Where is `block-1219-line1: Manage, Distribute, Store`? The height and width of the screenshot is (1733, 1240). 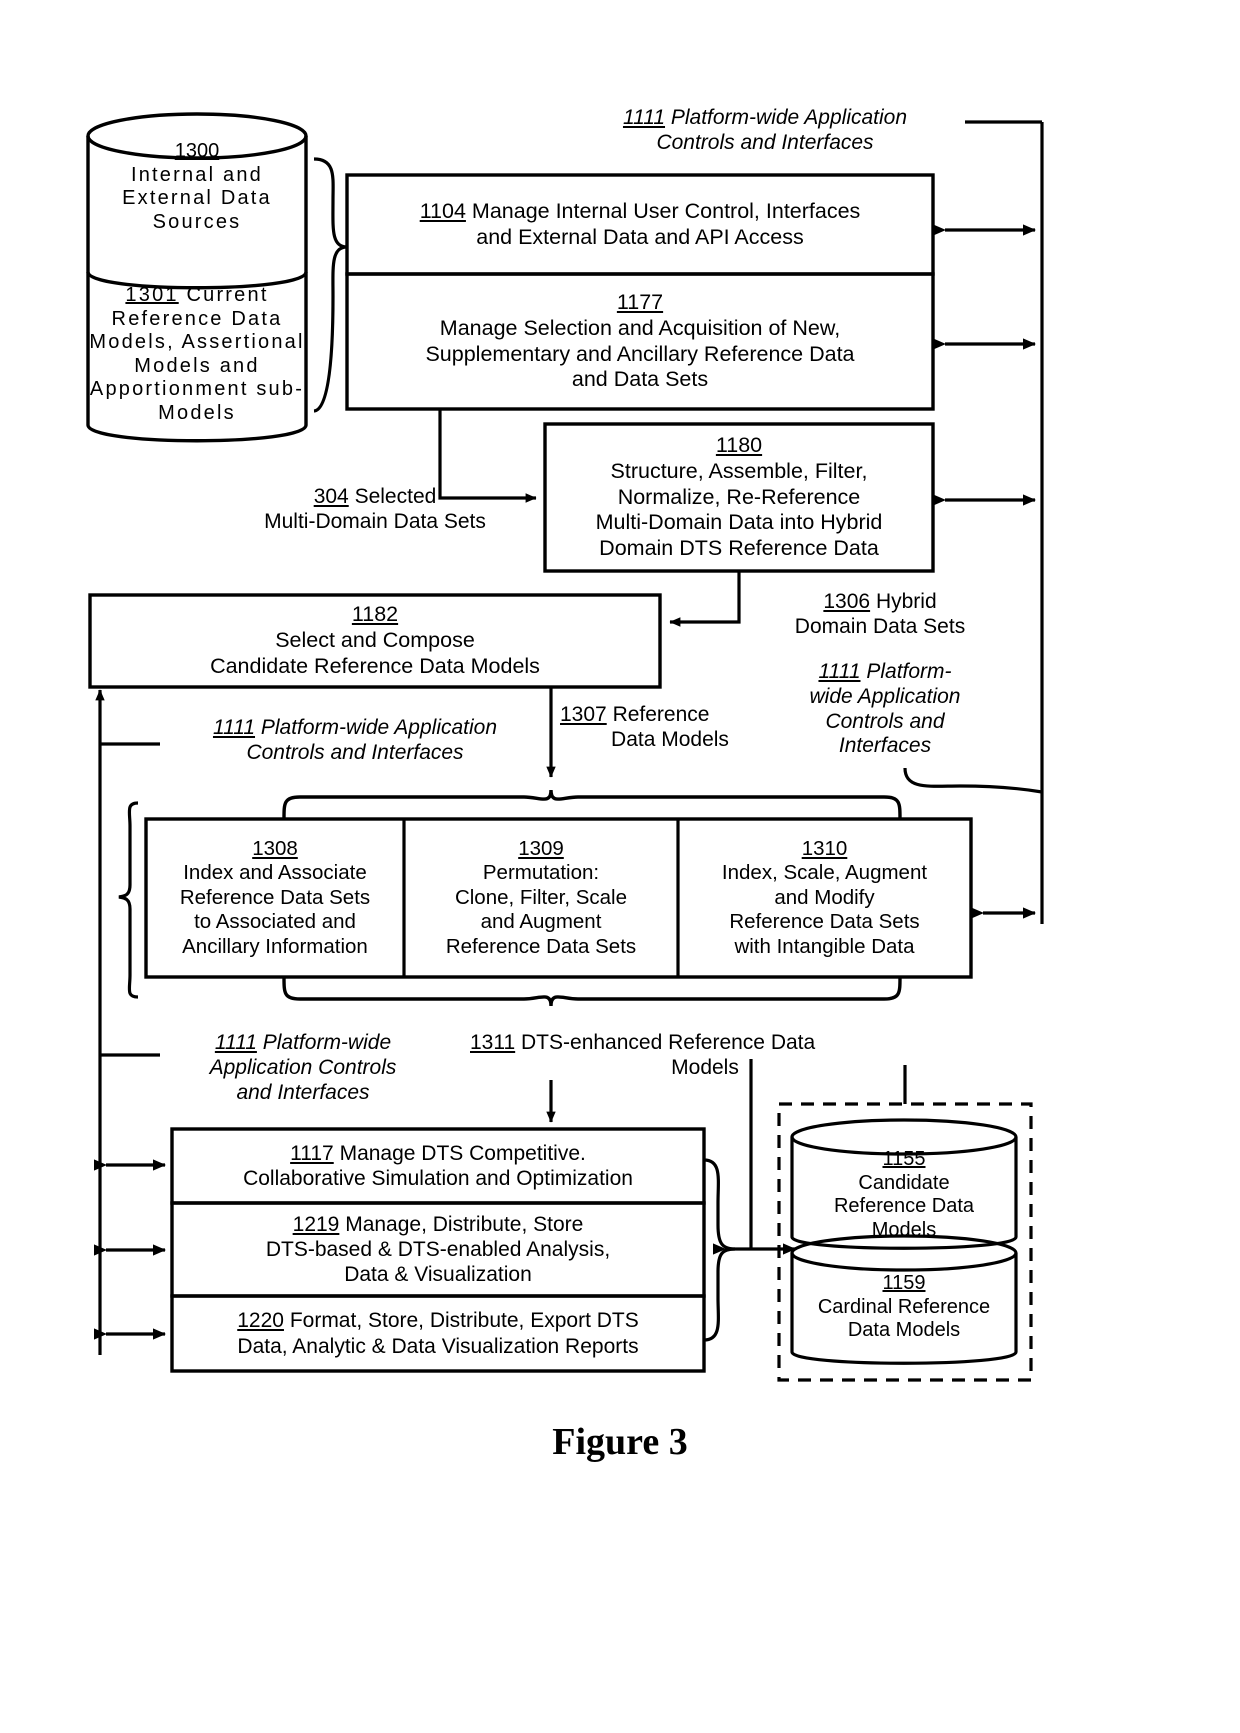 block-1219-line1: Manage, Distribute, Store is located at coordinates (464, 1224).